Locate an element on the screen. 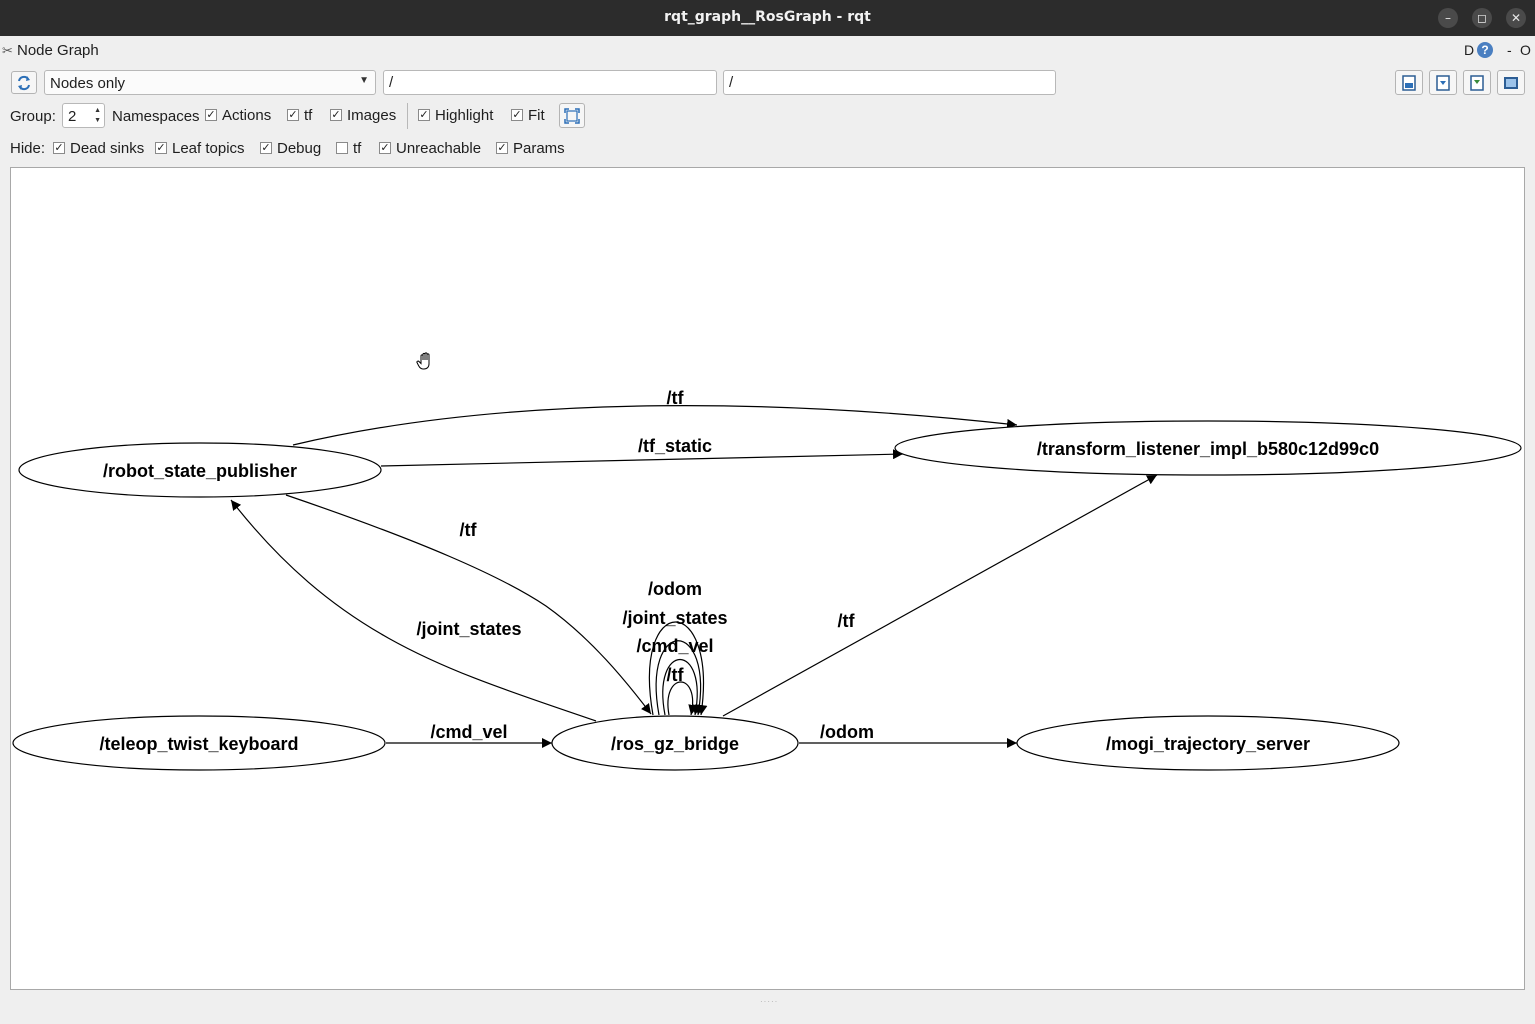 The width and height of the screenshot is (1535, 1024). image-icon is located at coordinates (1511, 83).